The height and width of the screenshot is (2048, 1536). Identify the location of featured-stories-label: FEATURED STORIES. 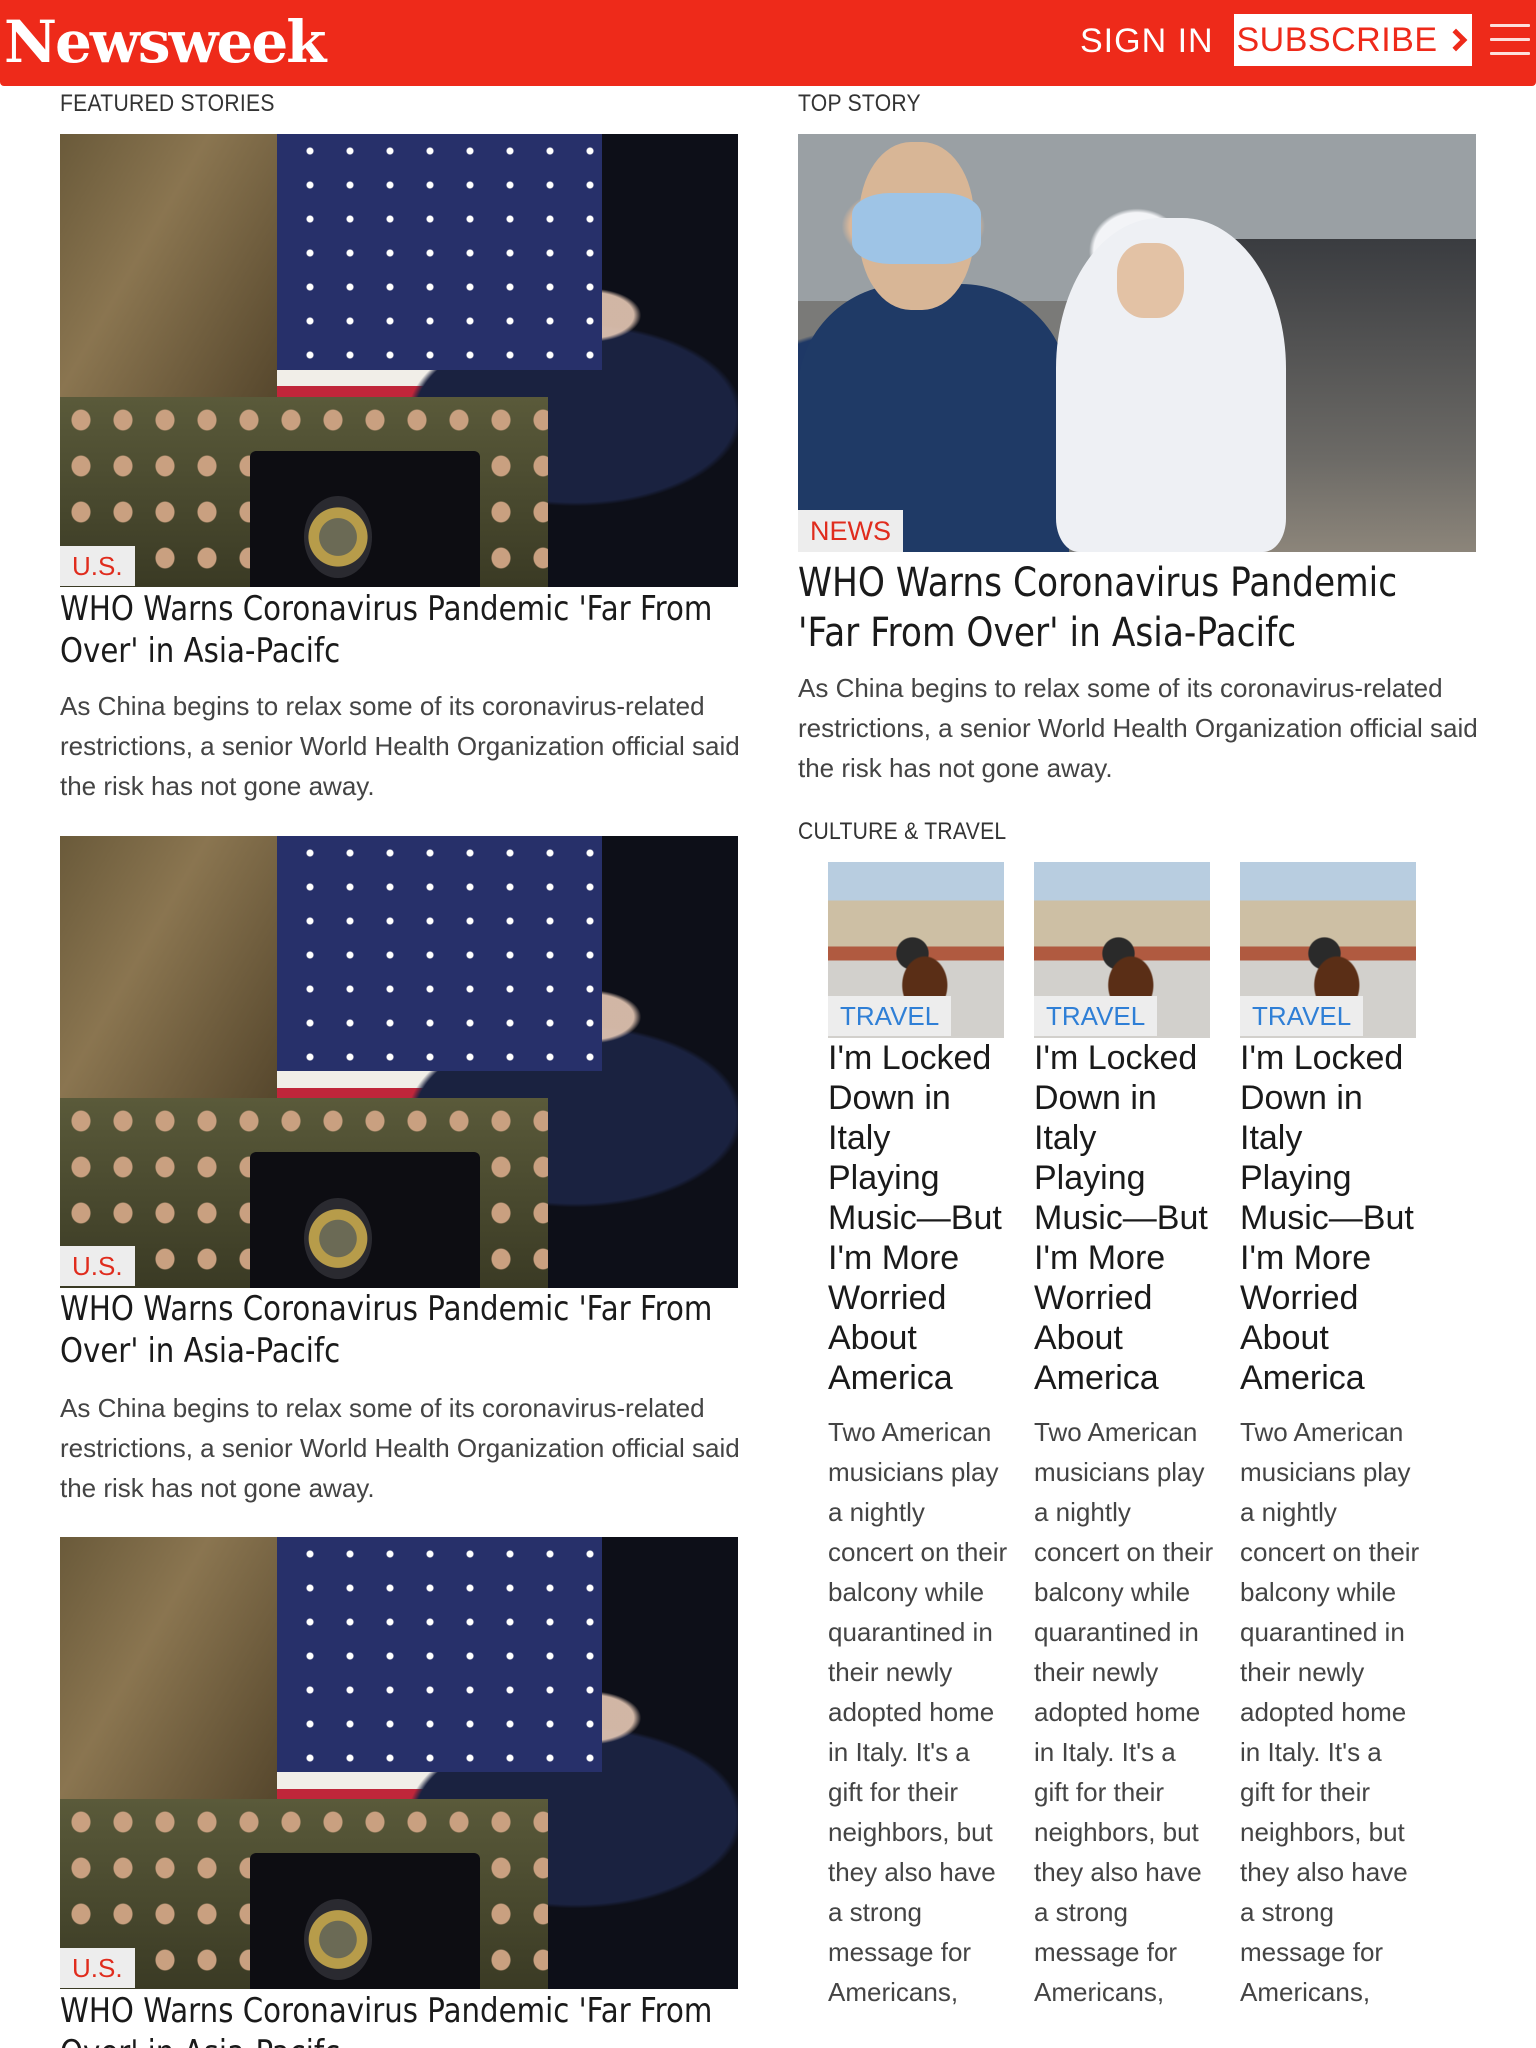
(167, 103).